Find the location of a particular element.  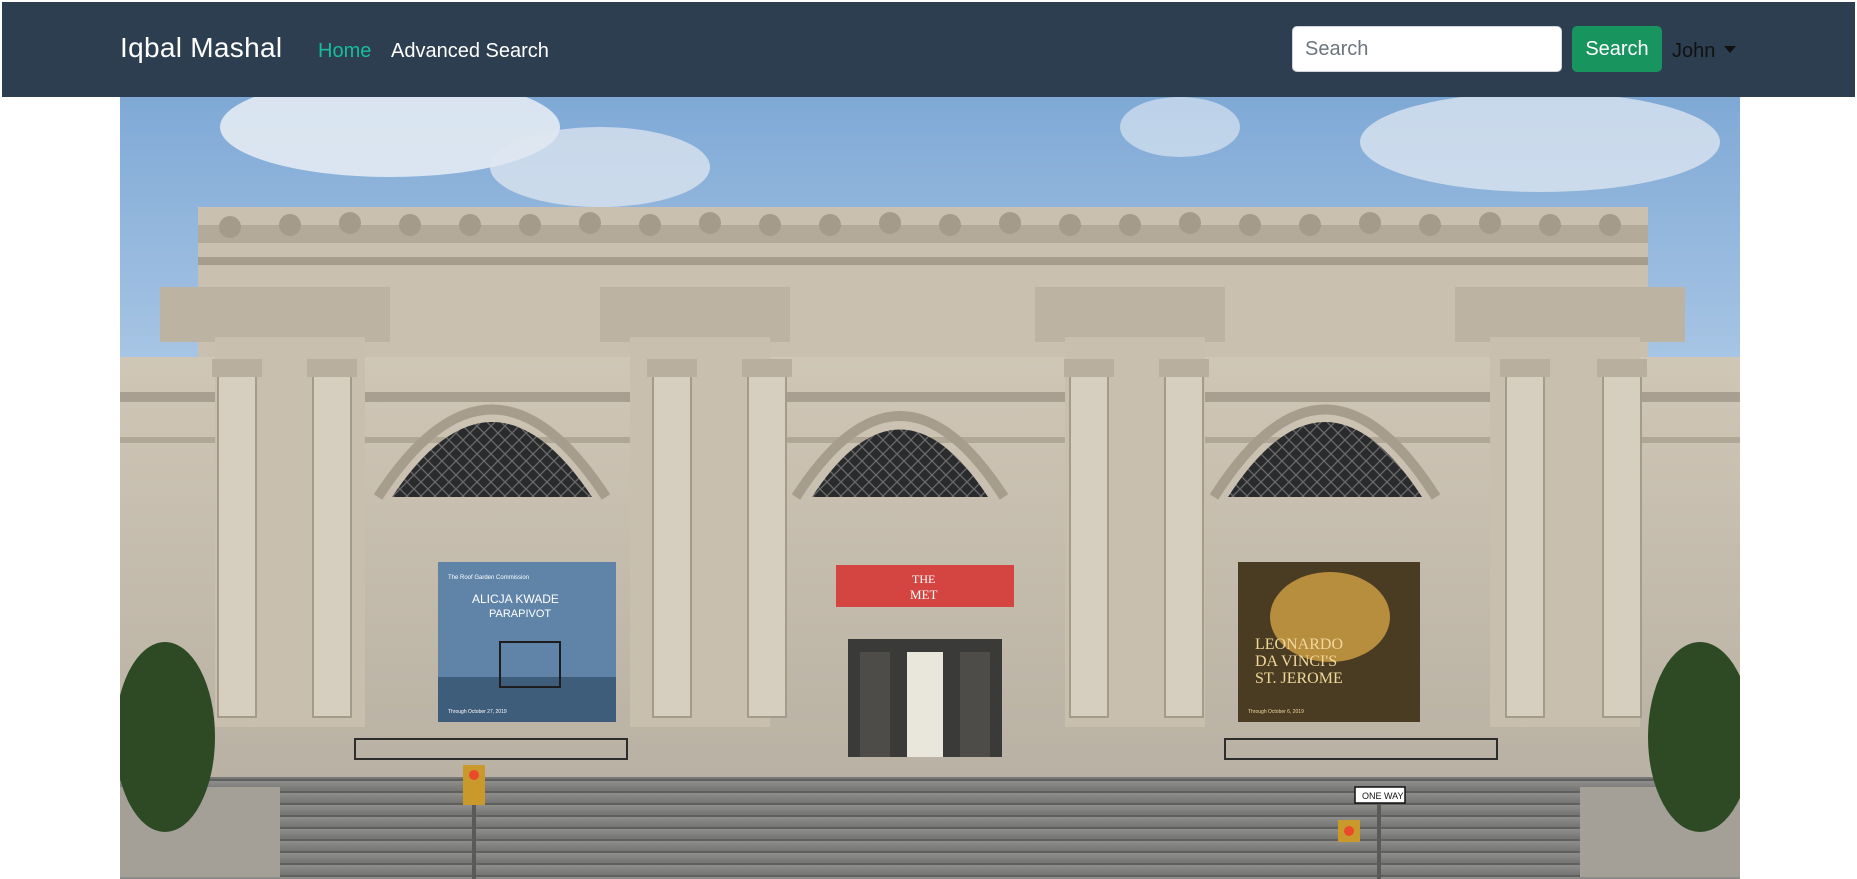

street-sign-text: ONE WAY is located at coordinates (1383, 796).